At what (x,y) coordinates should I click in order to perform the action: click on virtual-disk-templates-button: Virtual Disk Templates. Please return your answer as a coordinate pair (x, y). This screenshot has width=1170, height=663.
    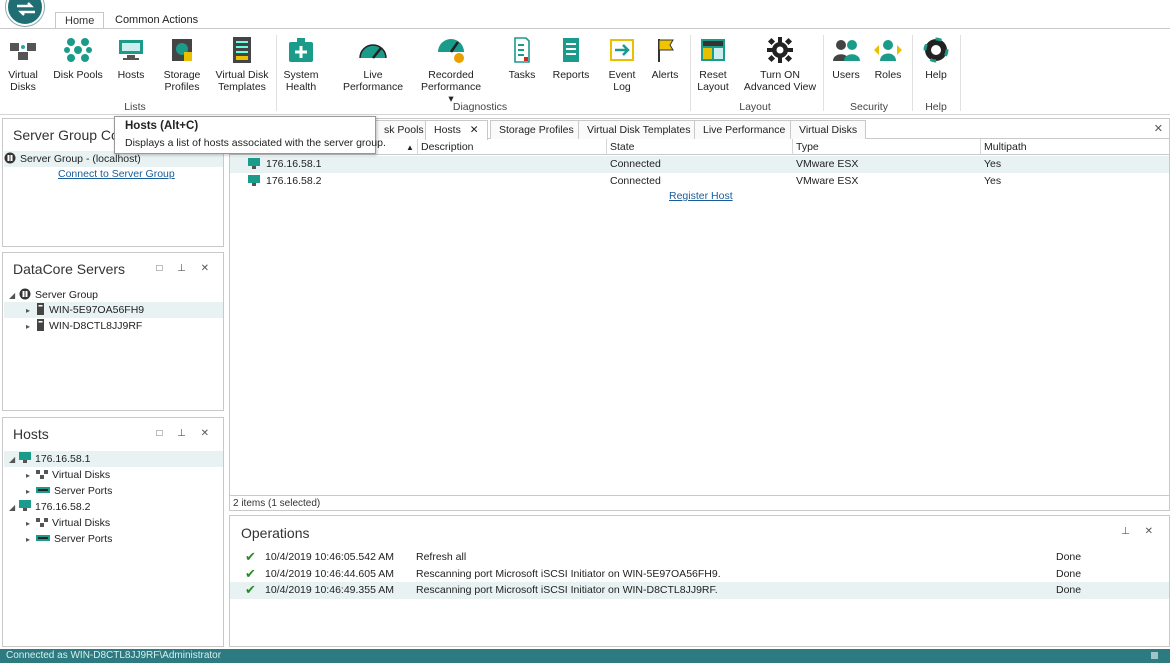
    Looking at the image, I should click on (242, 63).